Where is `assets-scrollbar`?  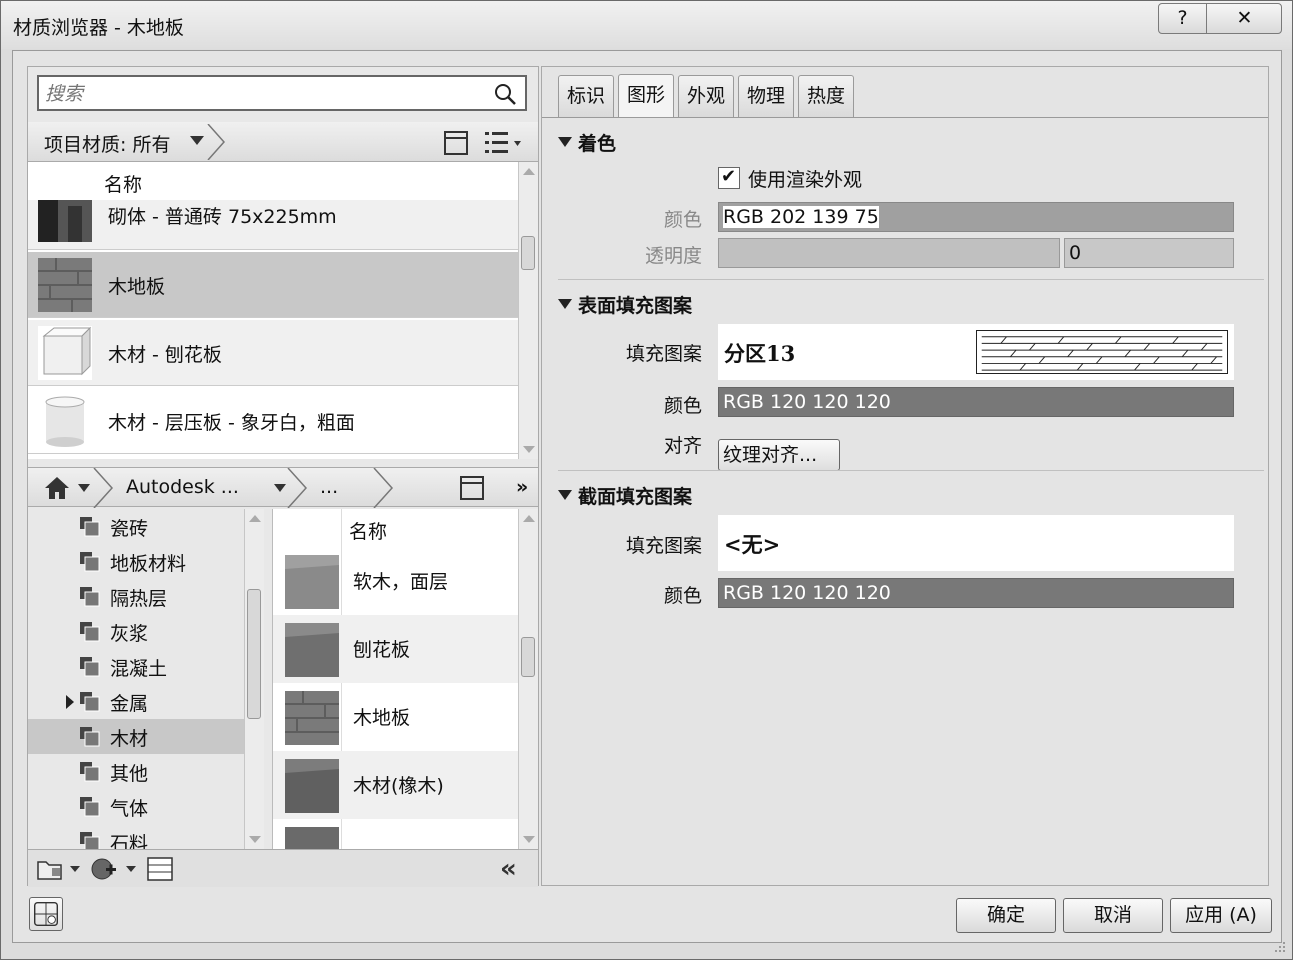
assets-scrollbar is located at coordinates (528, 679).